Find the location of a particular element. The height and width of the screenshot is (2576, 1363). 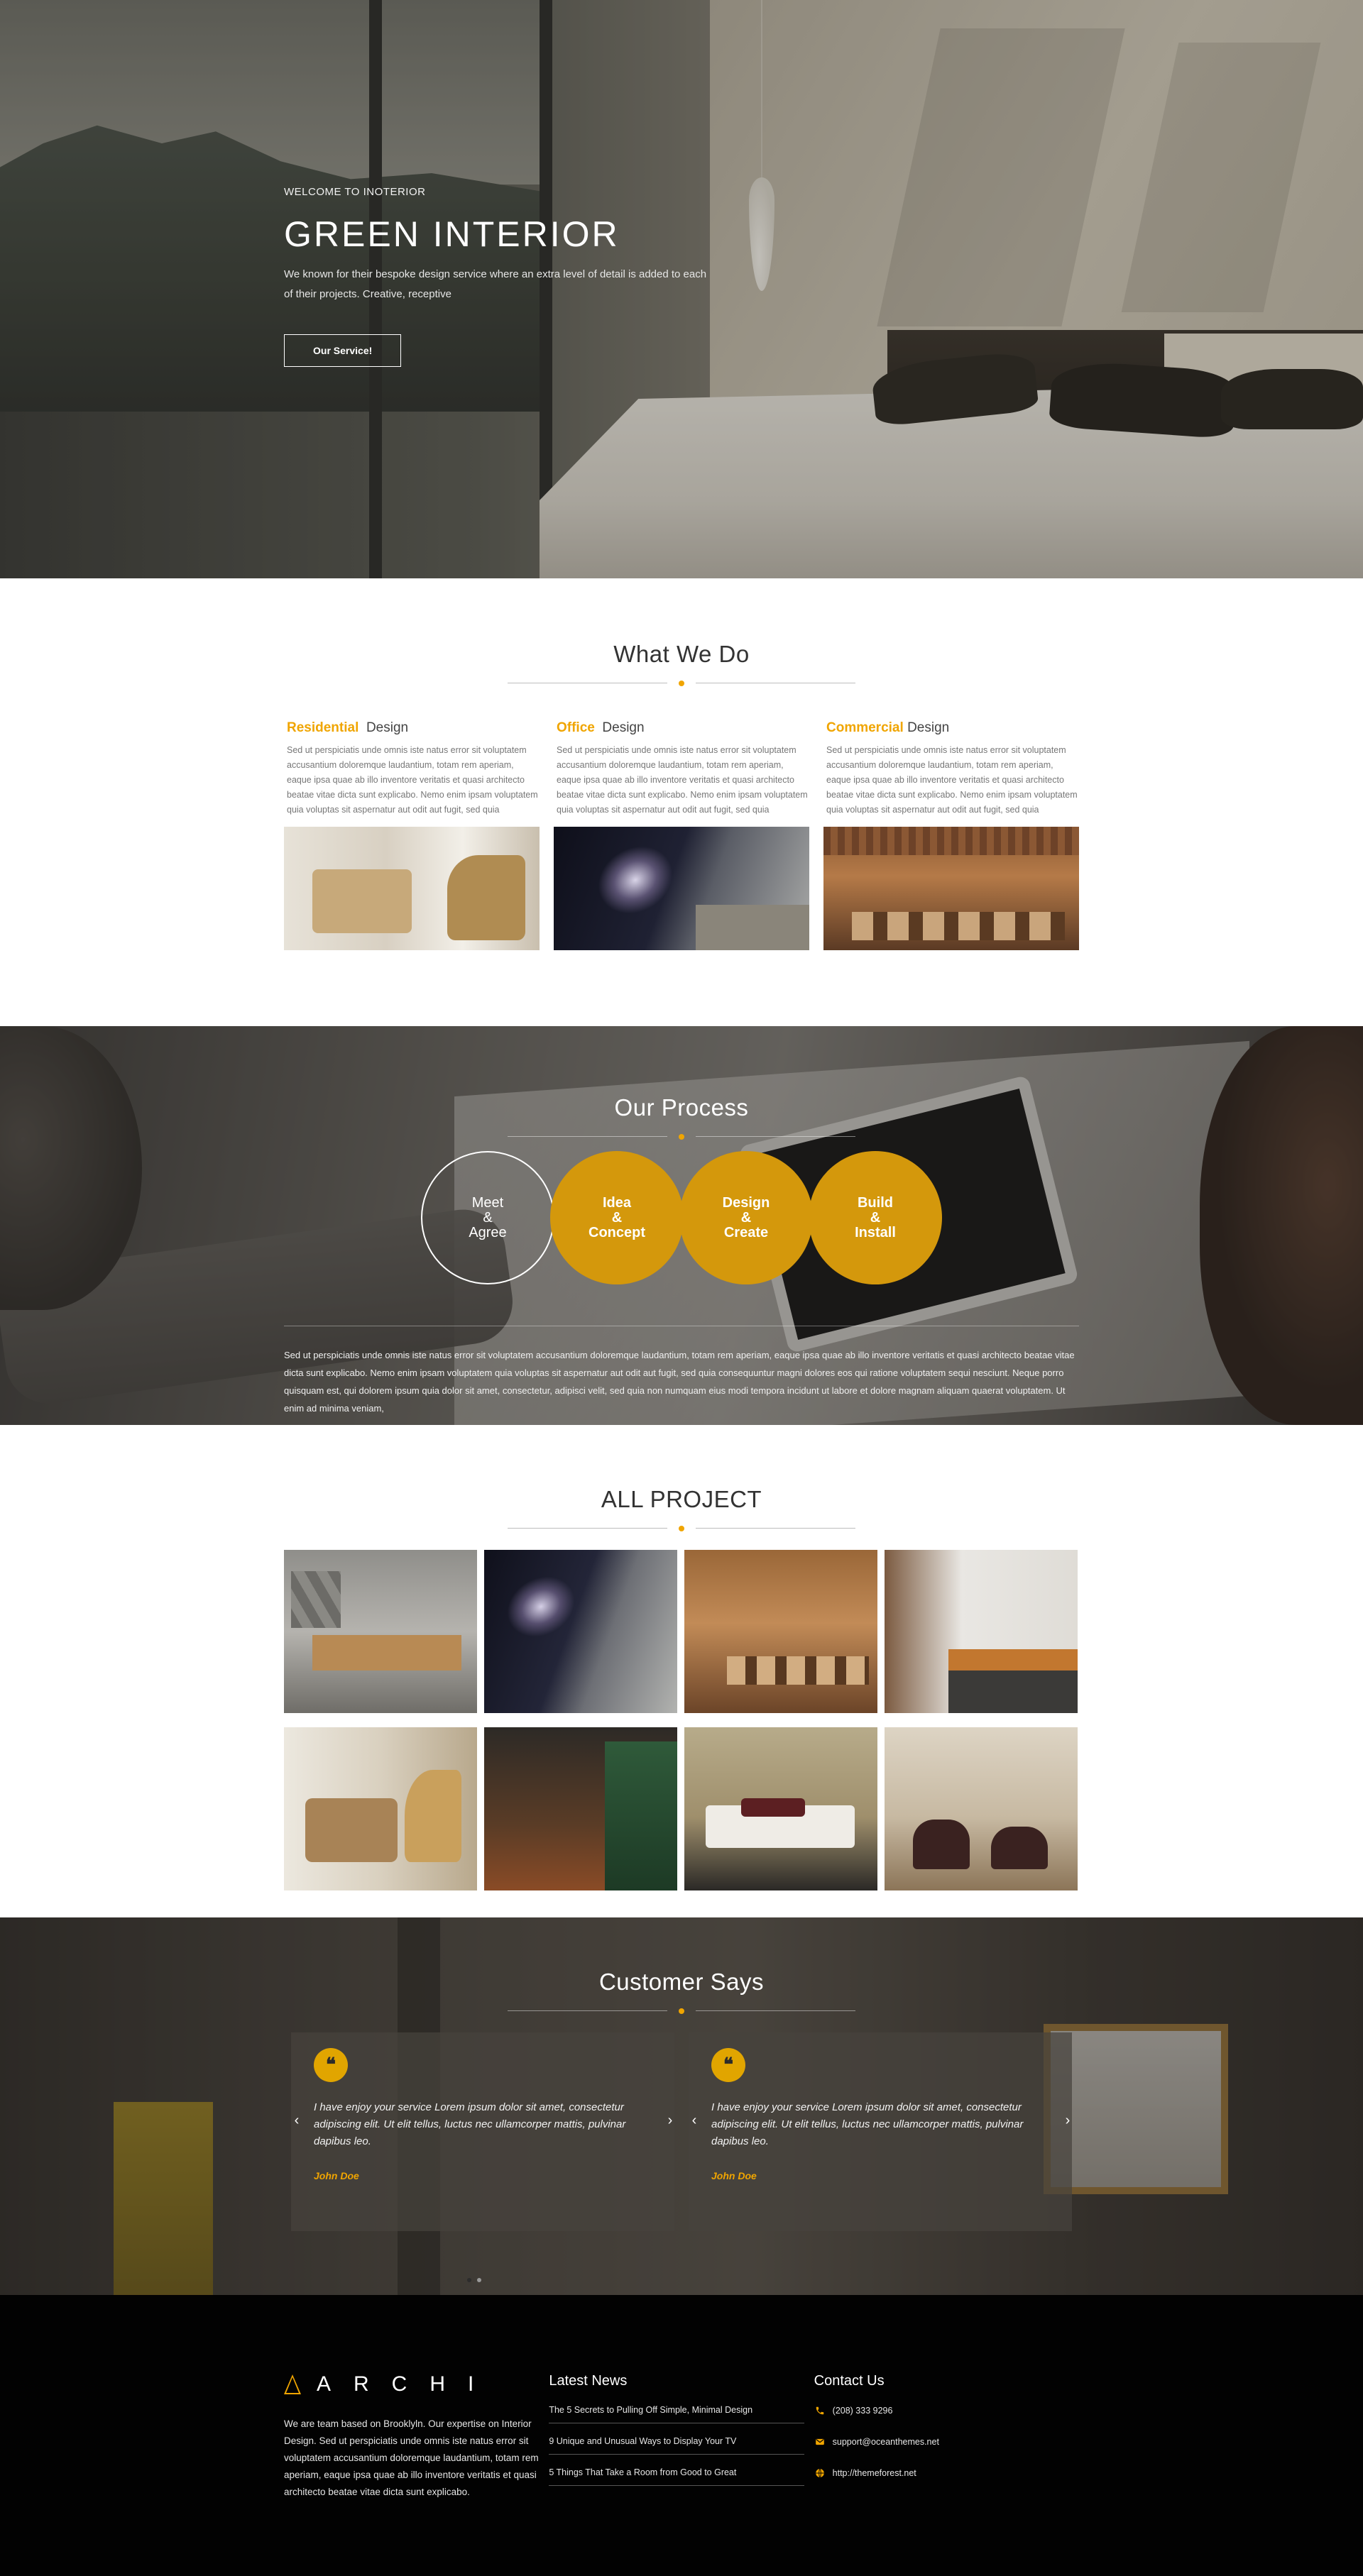

process-step-design: Design & Create is located at coordinates (746, 1217).